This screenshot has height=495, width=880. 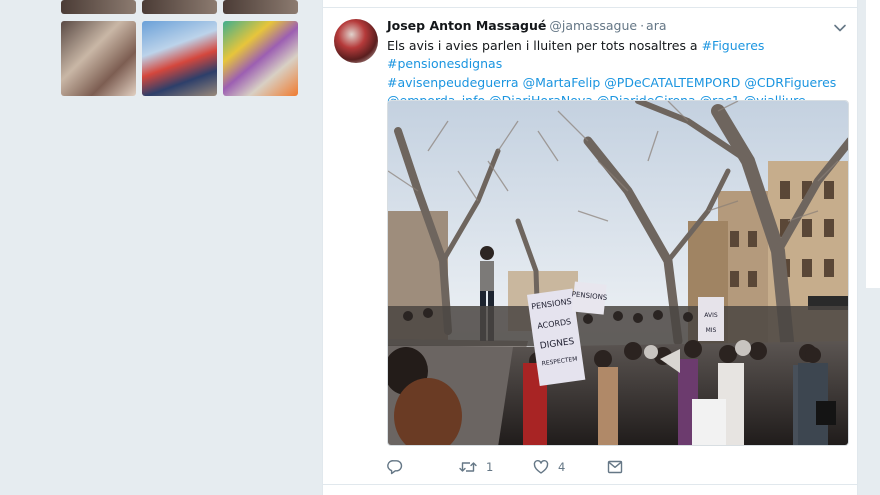 What do you see at coordinates (711, 315) in the screenshot?
I see `svg-text: AVIS` at bounding box center [711, 315].